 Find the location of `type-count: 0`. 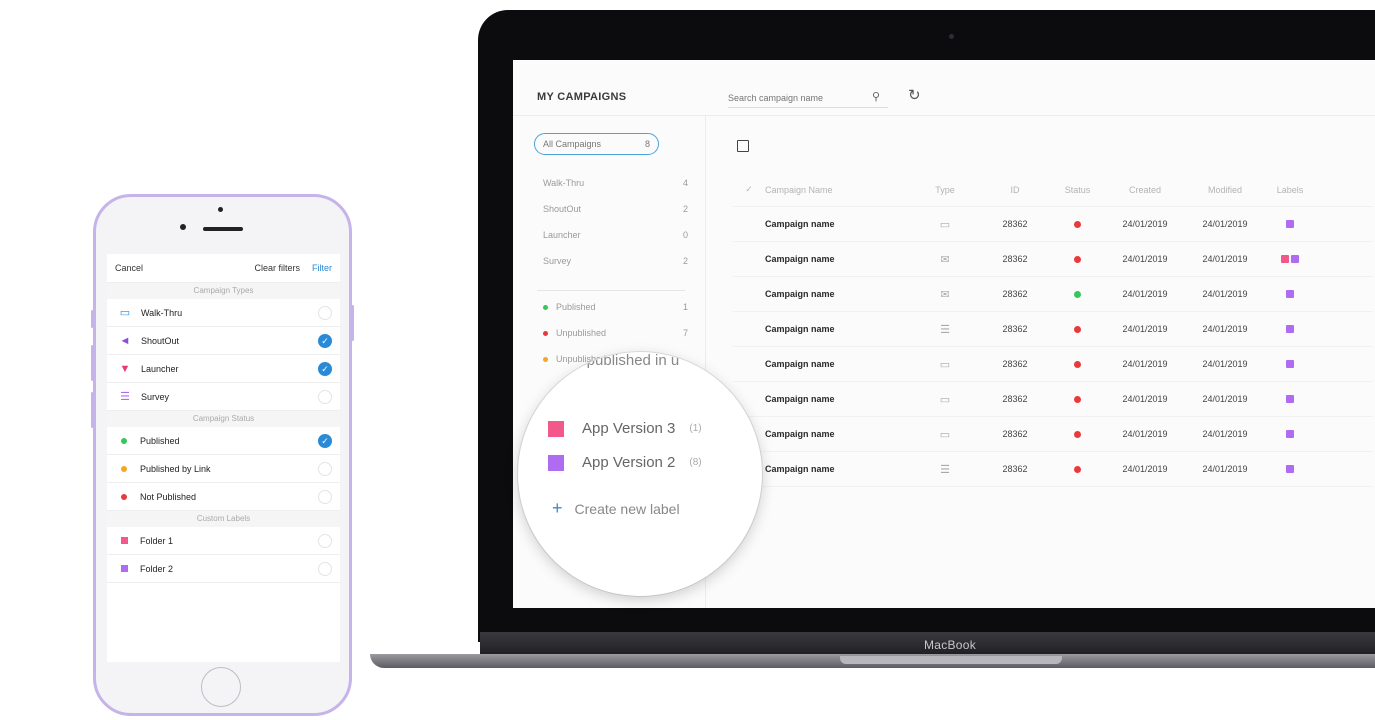

type-count: 0 is located at coordinates (685, 235).